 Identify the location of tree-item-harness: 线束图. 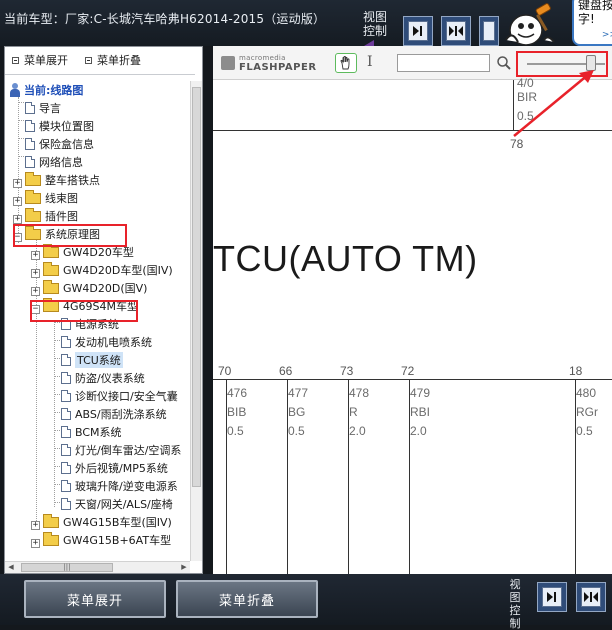
(51, 198).